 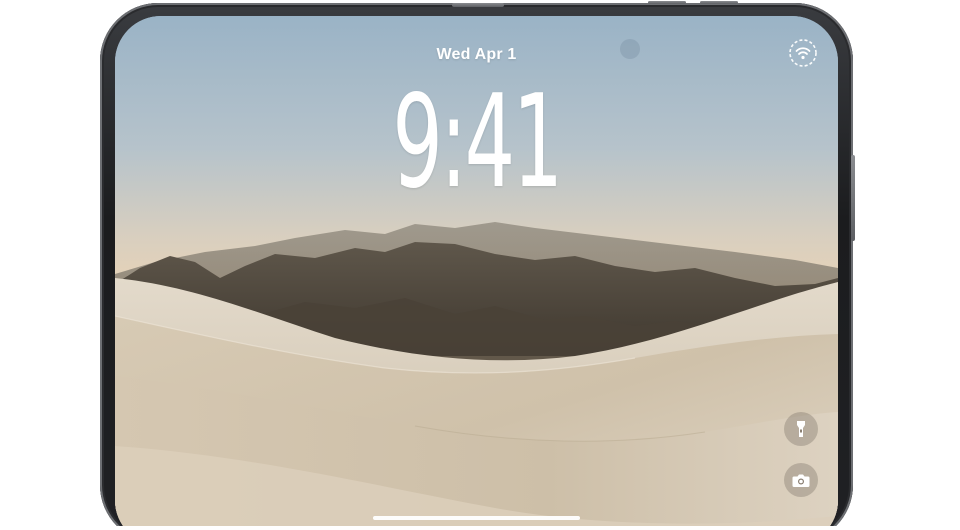 I want to click on bottom-crop, so click(x=480, y=528).